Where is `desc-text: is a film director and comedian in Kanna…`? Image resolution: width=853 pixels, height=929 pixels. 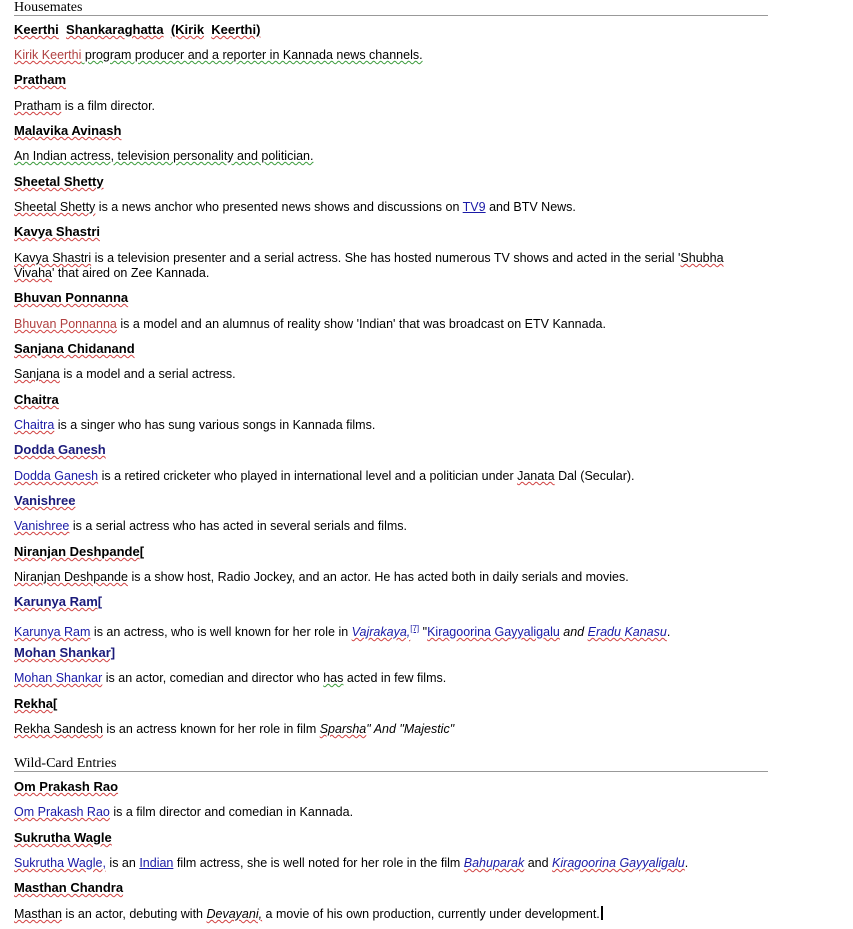 desc-text: is a film director and comedian in Kanna… is located at coordinates (231, 812).